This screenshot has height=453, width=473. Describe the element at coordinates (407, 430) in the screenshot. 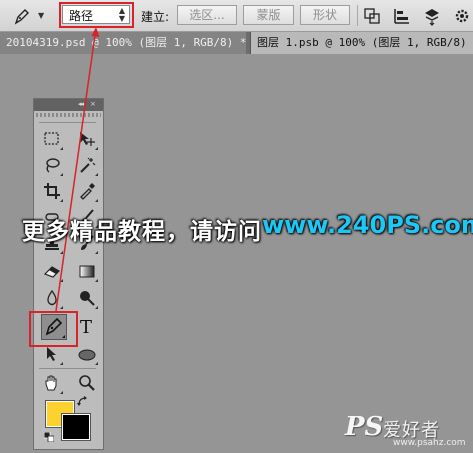

I see `site-logo: PS 爱好者 www.psahz.com` at that location.